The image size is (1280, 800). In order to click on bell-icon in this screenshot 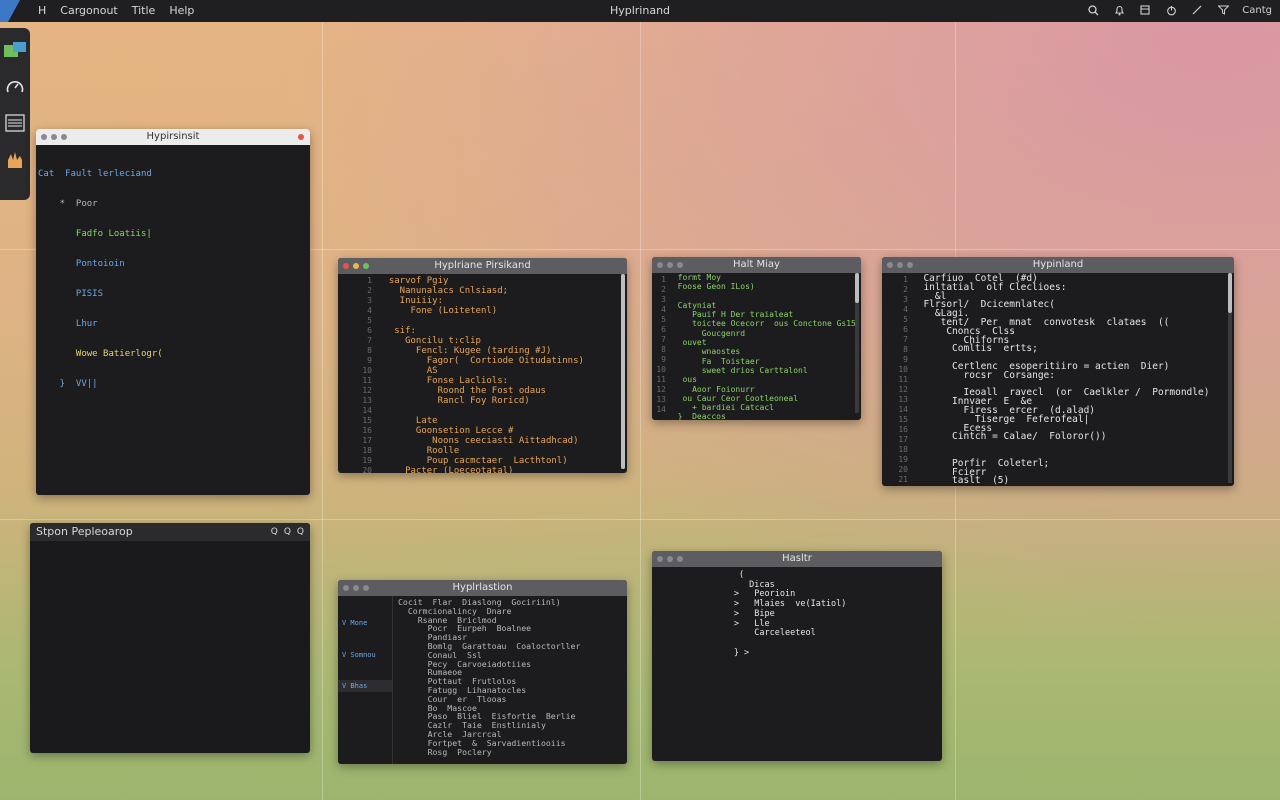, I will do `click(1119, 10)`.